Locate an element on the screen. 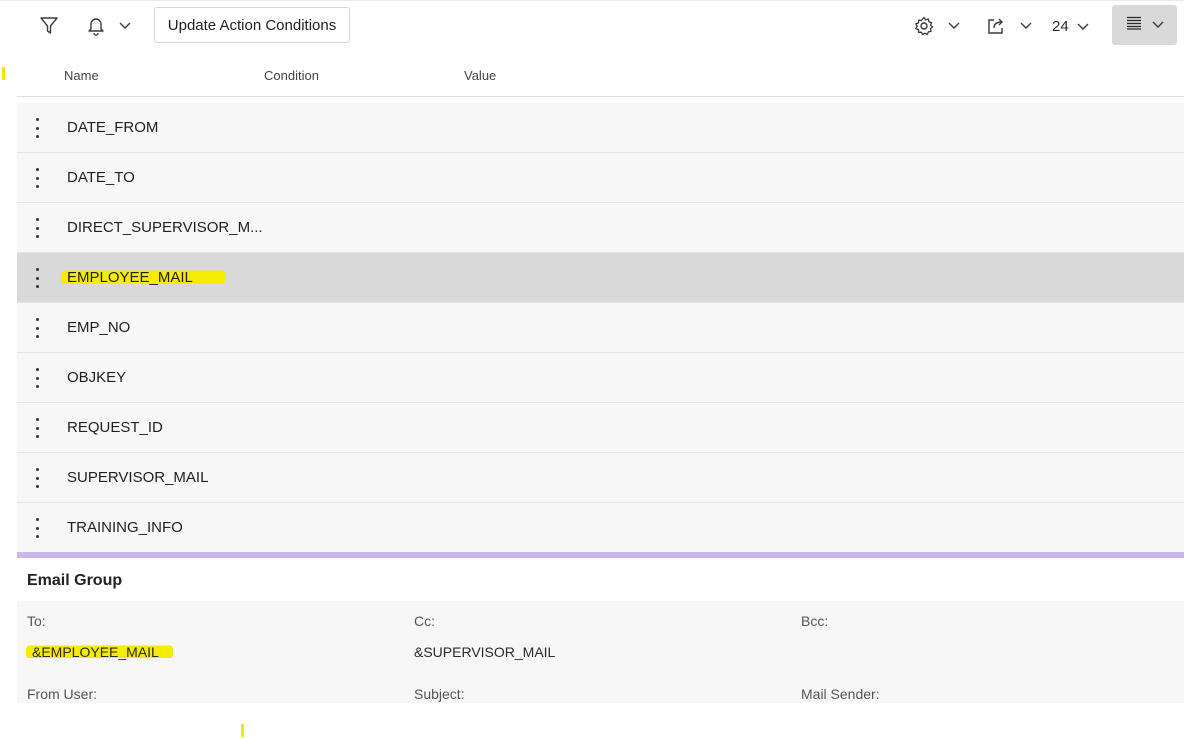 This screenshot has height=739, width=1184. row-name: DATE_TO is located at coordinates (101, 177).